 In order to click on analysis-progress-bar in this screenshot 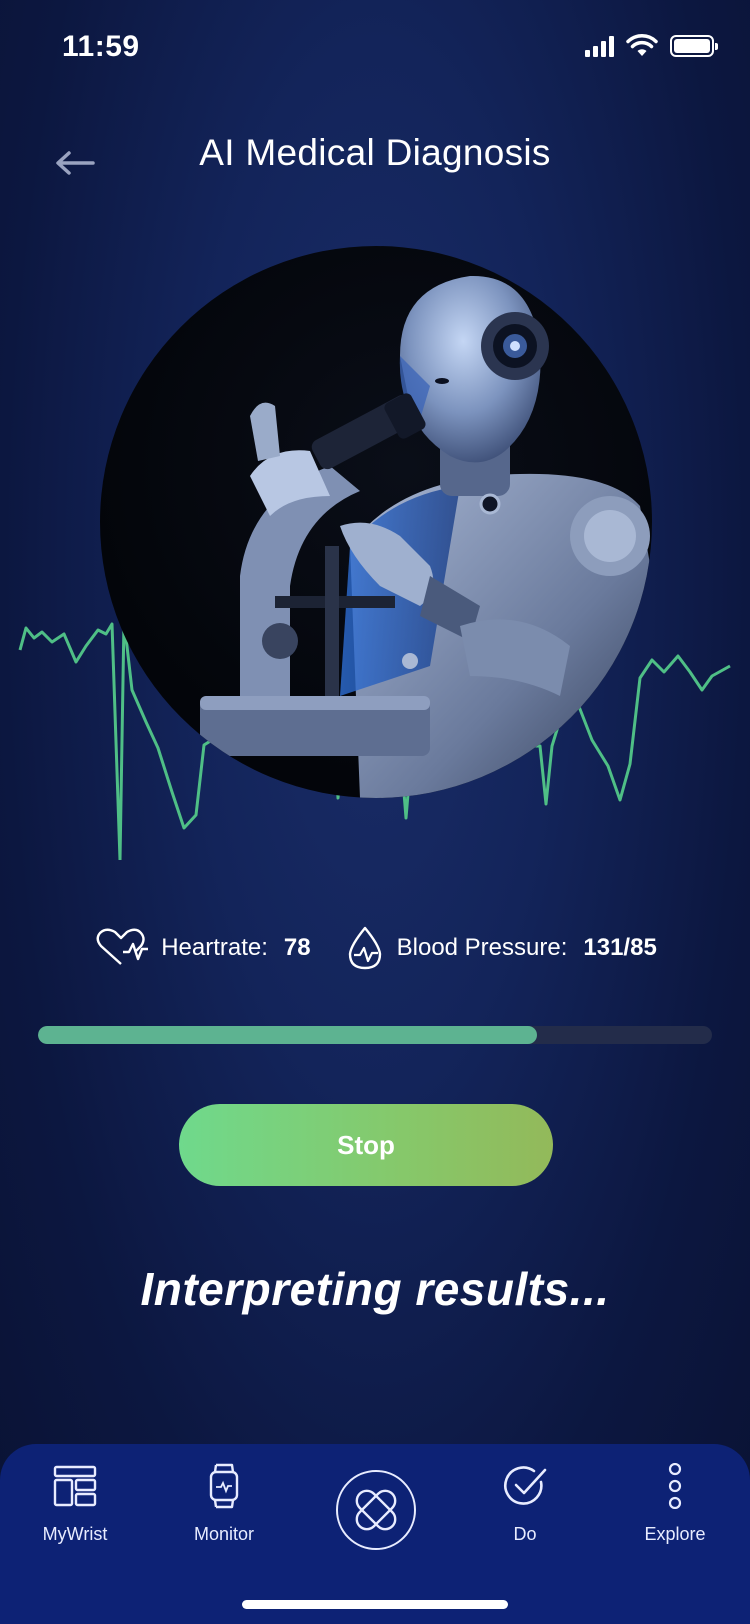, I will do `click(375, 1035)`.